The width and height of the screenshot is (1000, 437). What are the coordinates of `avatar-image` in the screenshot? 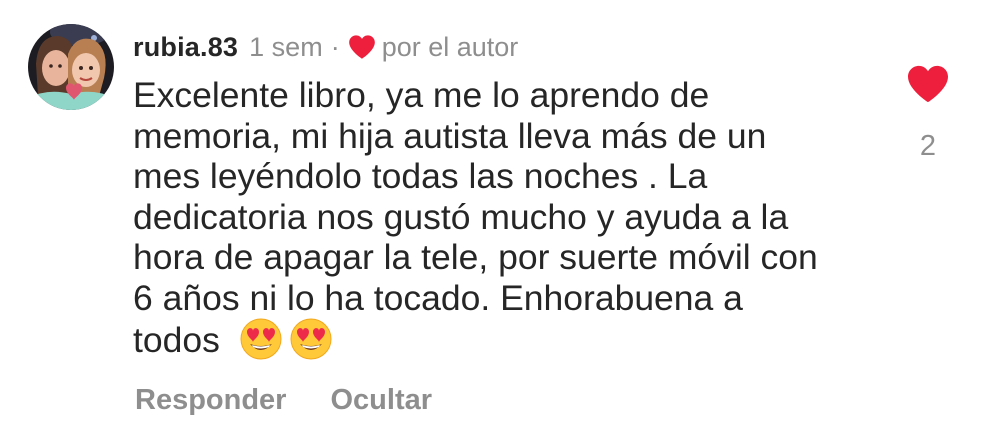 It's located at (71, 67).